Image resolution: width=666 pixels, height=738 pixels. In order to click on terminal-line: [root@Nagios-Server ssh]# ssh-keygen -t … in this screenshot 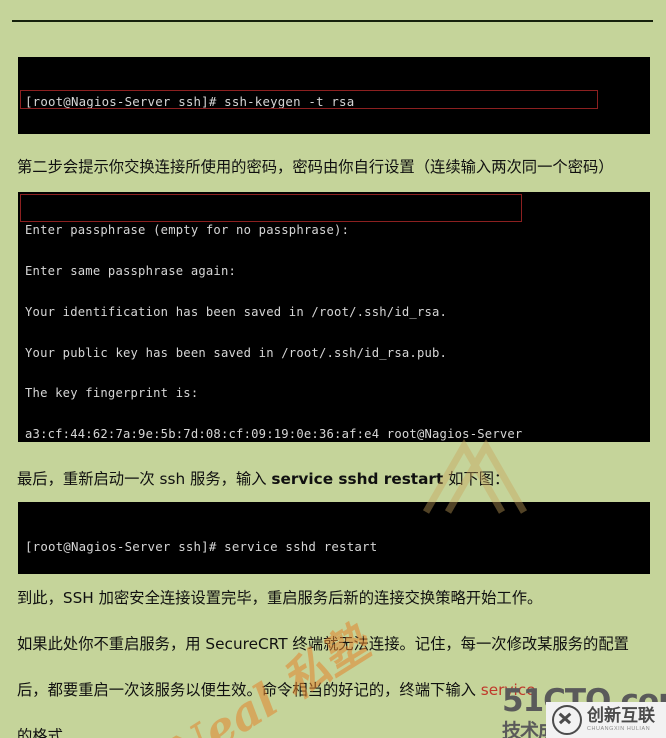, I will do `click(190, 102)`.